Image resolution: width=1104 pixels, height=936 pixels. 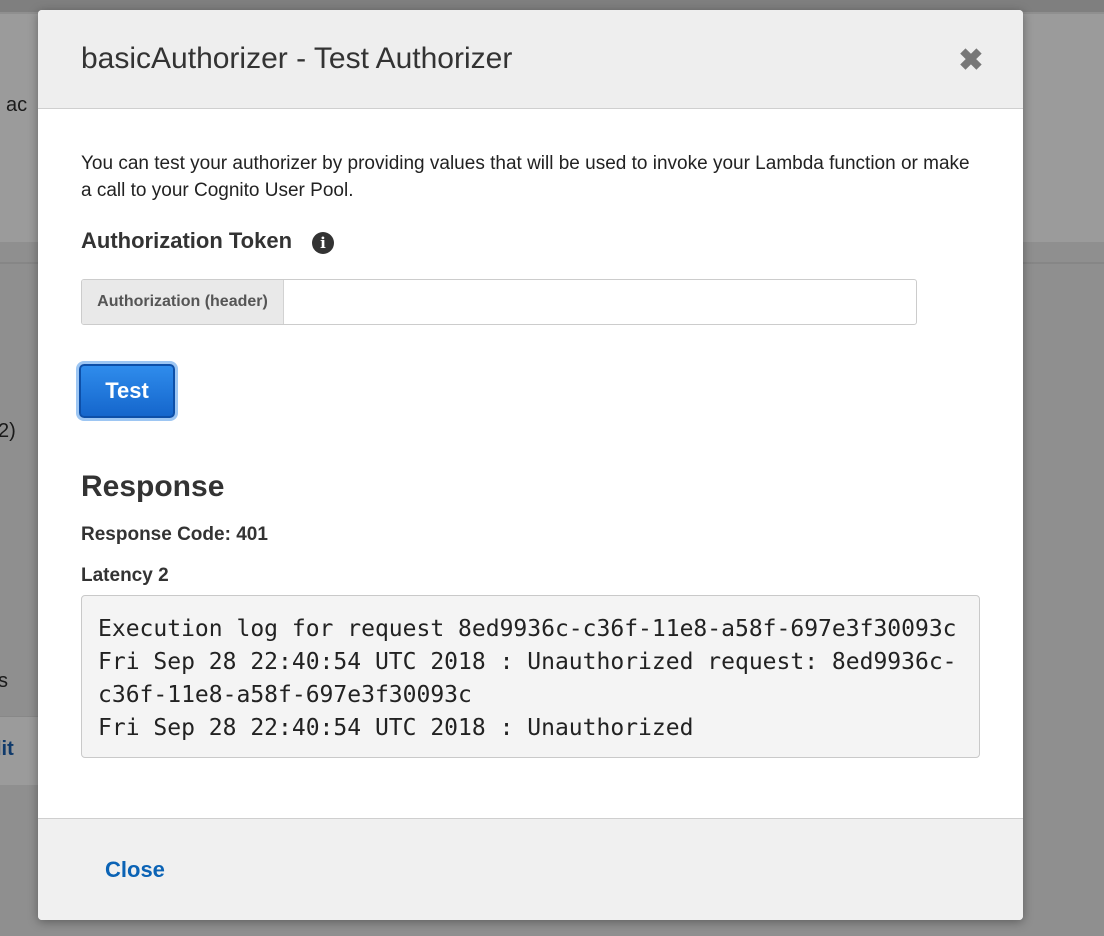 What do you see at coordinates (4, 681) in the screenshot?
I see `background-text-fragment: s` at bounding box center [4, 681].